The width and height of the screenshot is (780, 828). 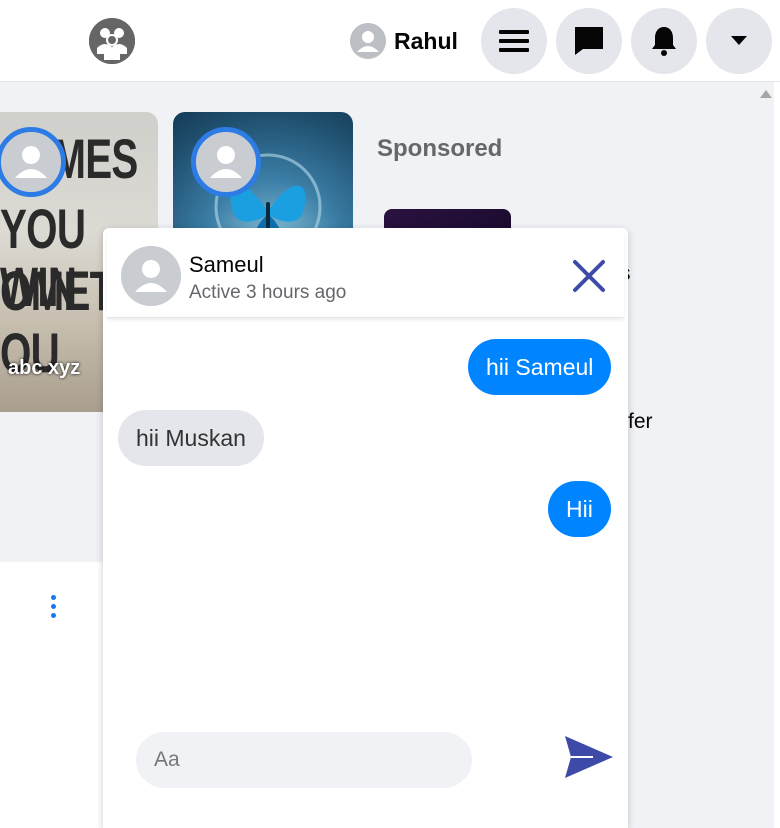 What do you see at coordinates (304, 760) in the screenshot?
I see `message-input` at bounding box center [304, 760].